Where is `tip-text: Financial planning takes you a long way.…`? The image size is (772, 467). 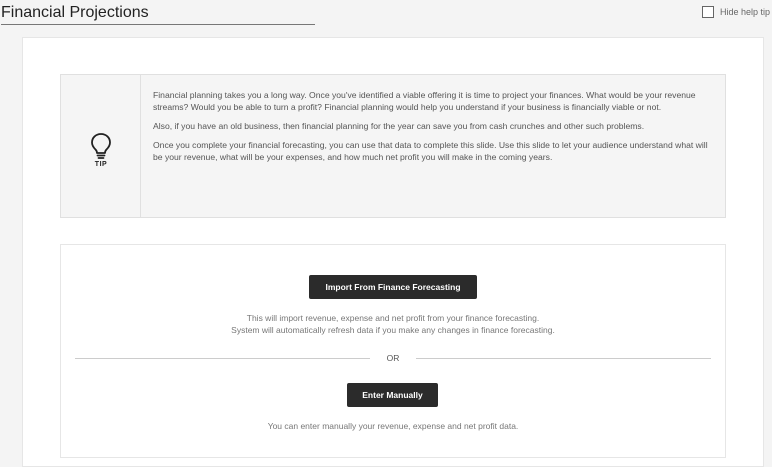
tip-text: Financial planning takes you a long way.… is located at coordinates (436, 129).